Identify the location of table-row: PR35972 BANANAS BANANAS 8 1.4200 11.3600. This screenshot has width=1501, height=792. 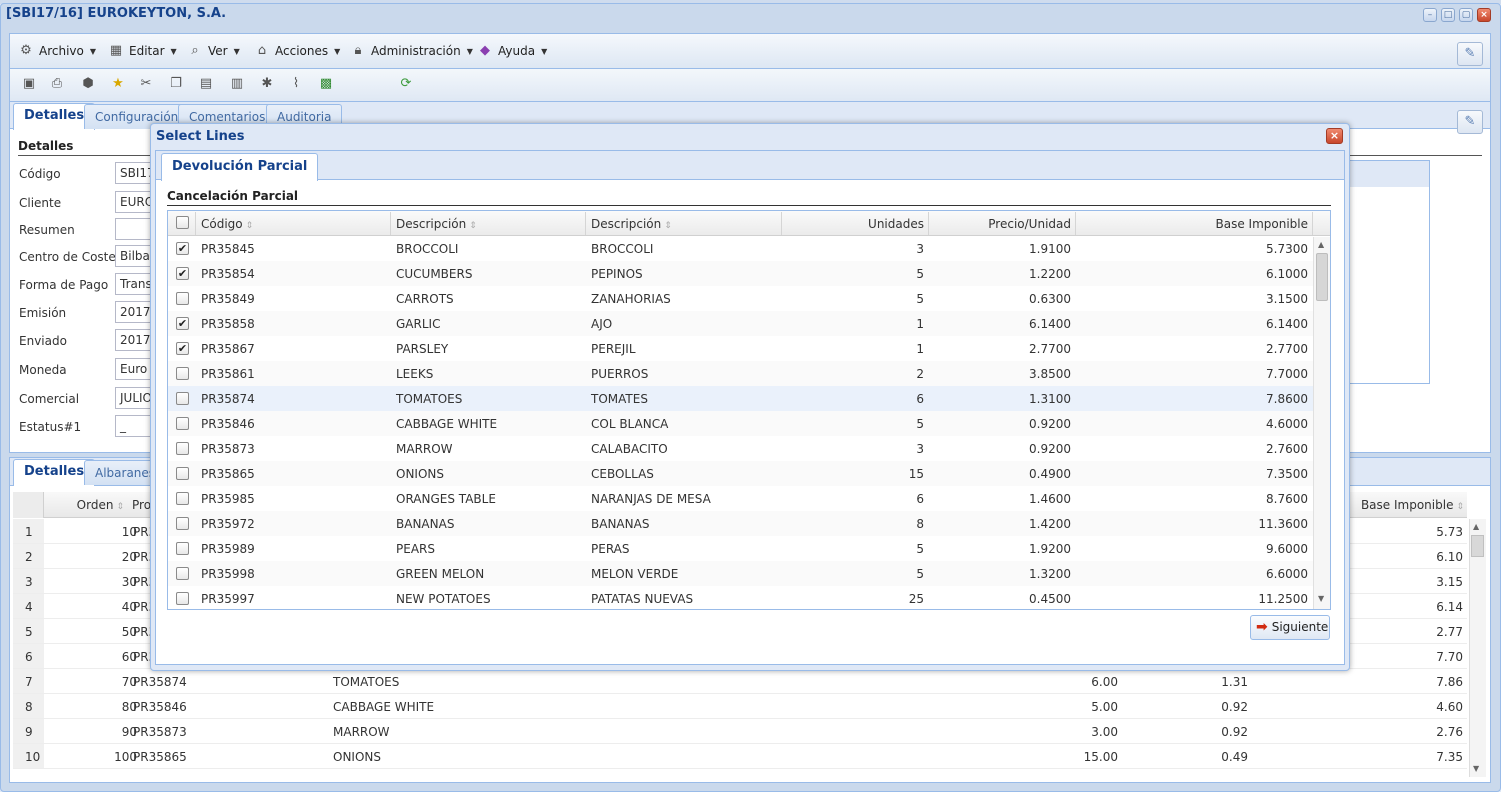
(740, 523).